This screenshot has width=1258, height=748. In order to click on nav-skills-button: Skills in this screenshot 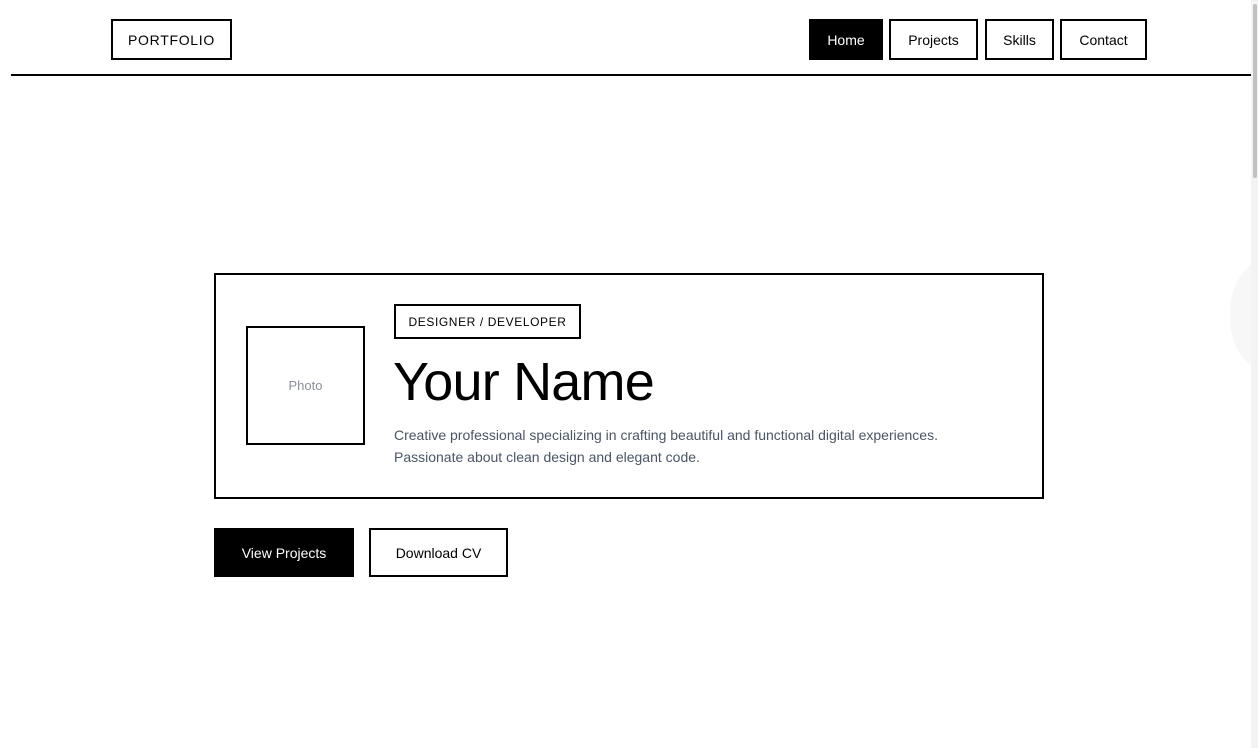, I will do `click(1019, 39)`.